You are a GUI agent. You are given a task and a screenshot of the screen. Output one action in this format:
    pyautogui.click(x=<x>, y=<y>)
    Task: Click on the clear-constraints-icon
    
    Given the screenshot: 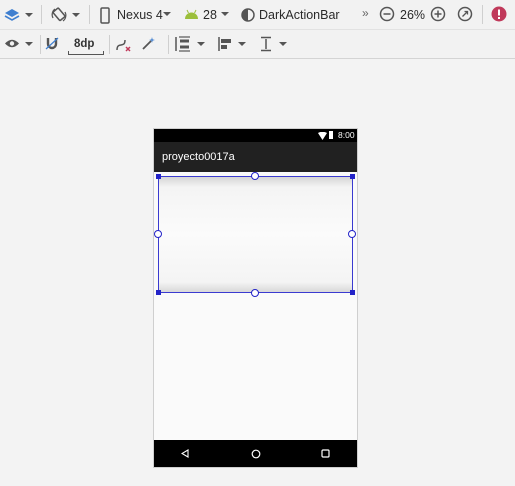 What is the action you would take?
    pyautogui.click(x=123, y=44)
    